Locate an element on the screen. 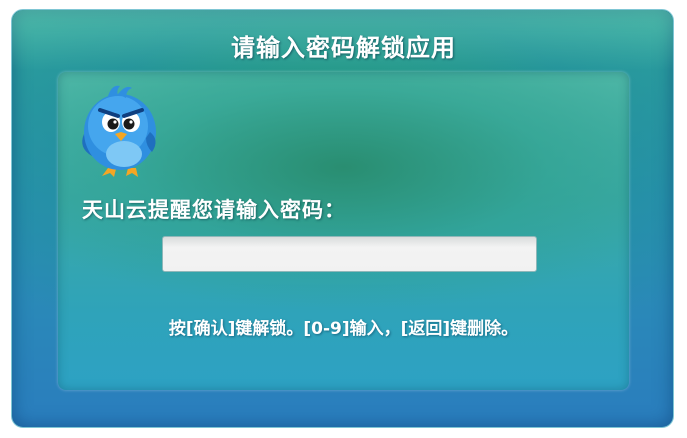 The height and width of the screenshot is (438, 687). password-input is located at coordinates (349, 254).